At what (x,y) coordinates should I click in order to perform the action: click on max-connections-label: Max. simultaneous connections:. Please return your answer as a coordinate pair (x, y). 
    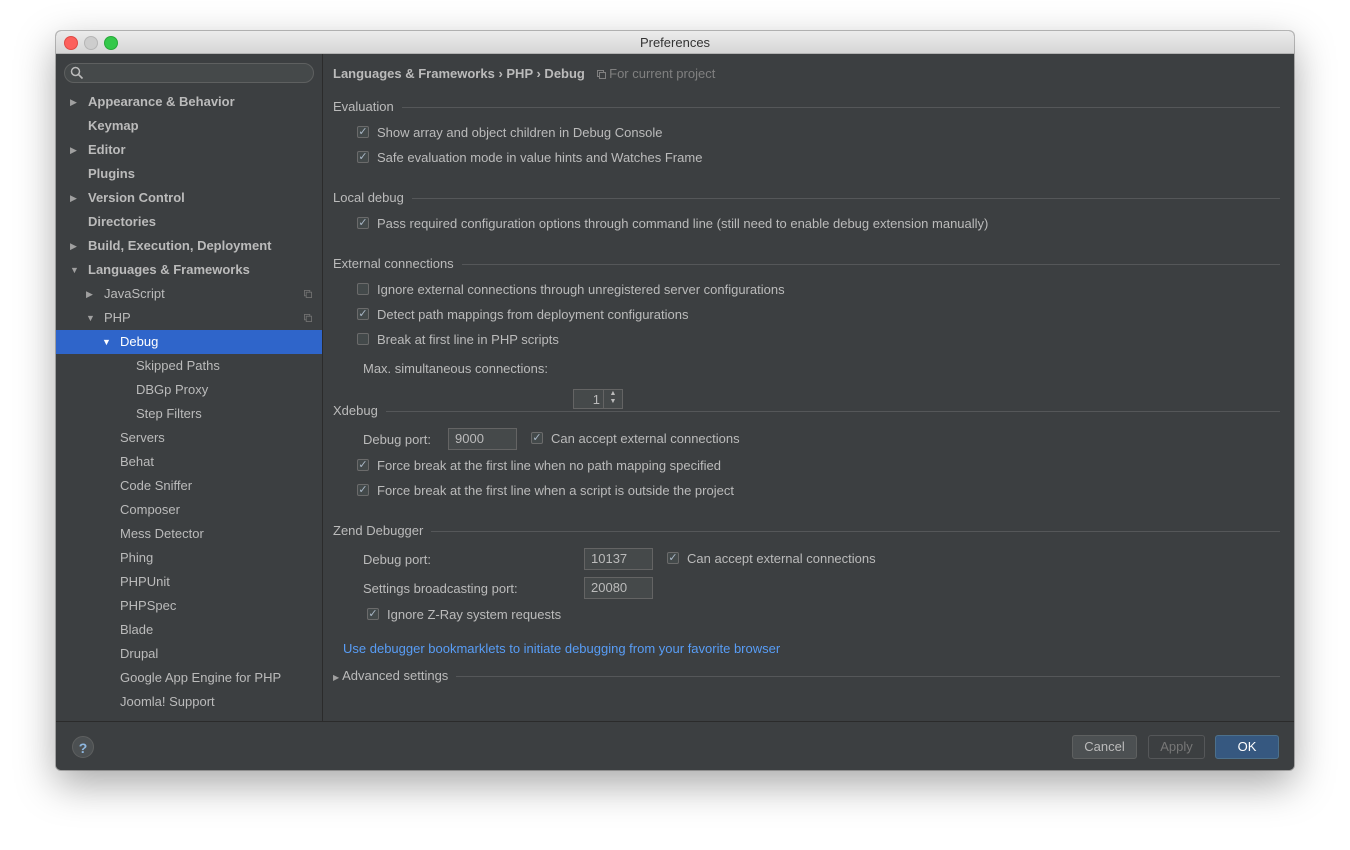
    Looking at the image, I should click on (455, 368).